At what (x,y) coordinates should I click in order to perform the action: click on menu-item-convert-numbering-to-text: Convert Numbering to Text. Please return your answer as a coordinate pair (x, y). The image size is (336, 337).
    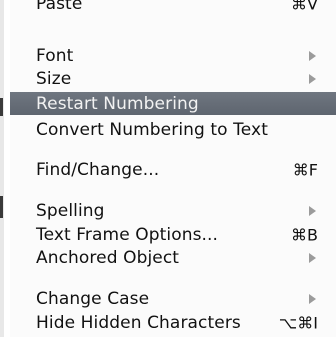
    Looking at the image, I should click on (173, 130).